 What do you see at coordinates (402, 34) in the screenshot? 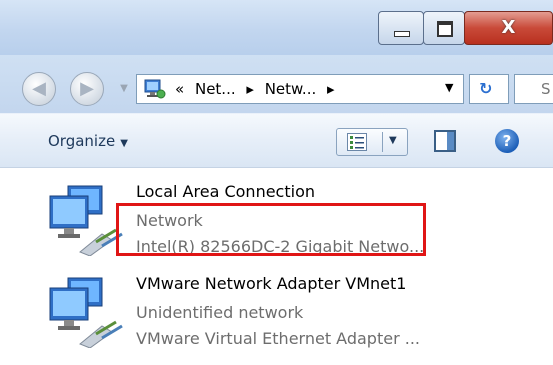
I see `minimize-icon` at bounding box center [402, 34].